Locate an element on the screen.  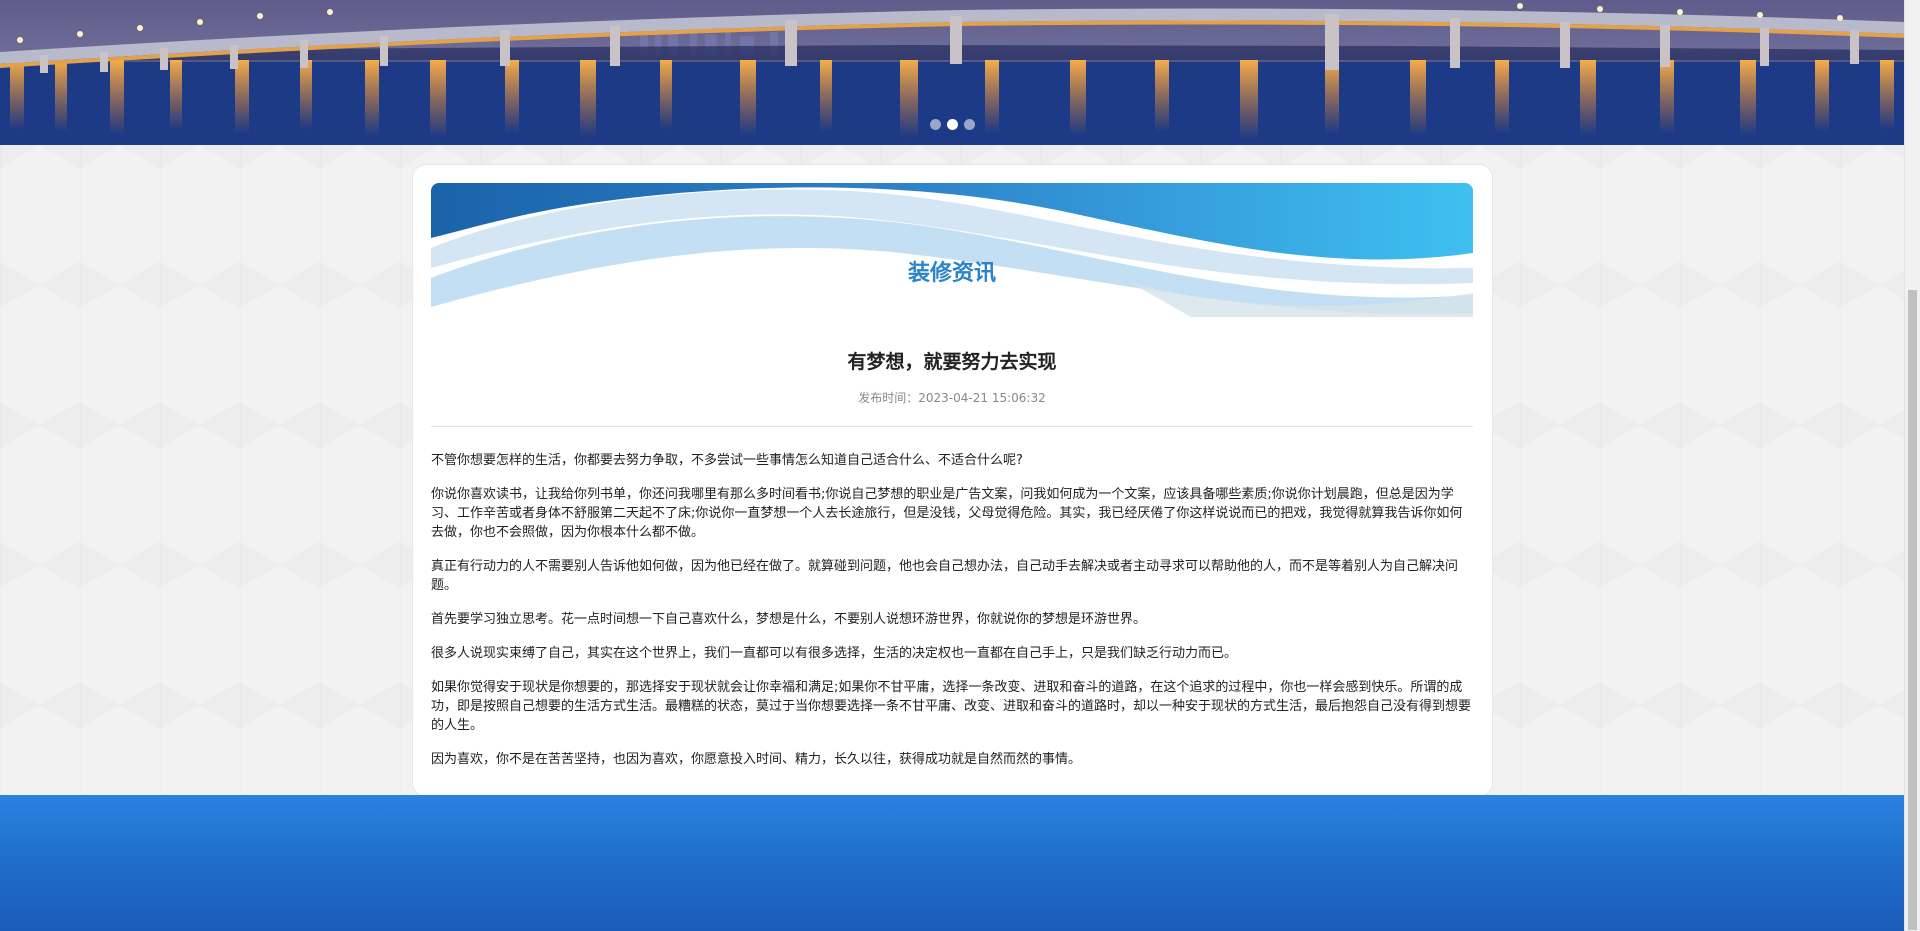
carousel-indicators is located at coordinates (952, 125).